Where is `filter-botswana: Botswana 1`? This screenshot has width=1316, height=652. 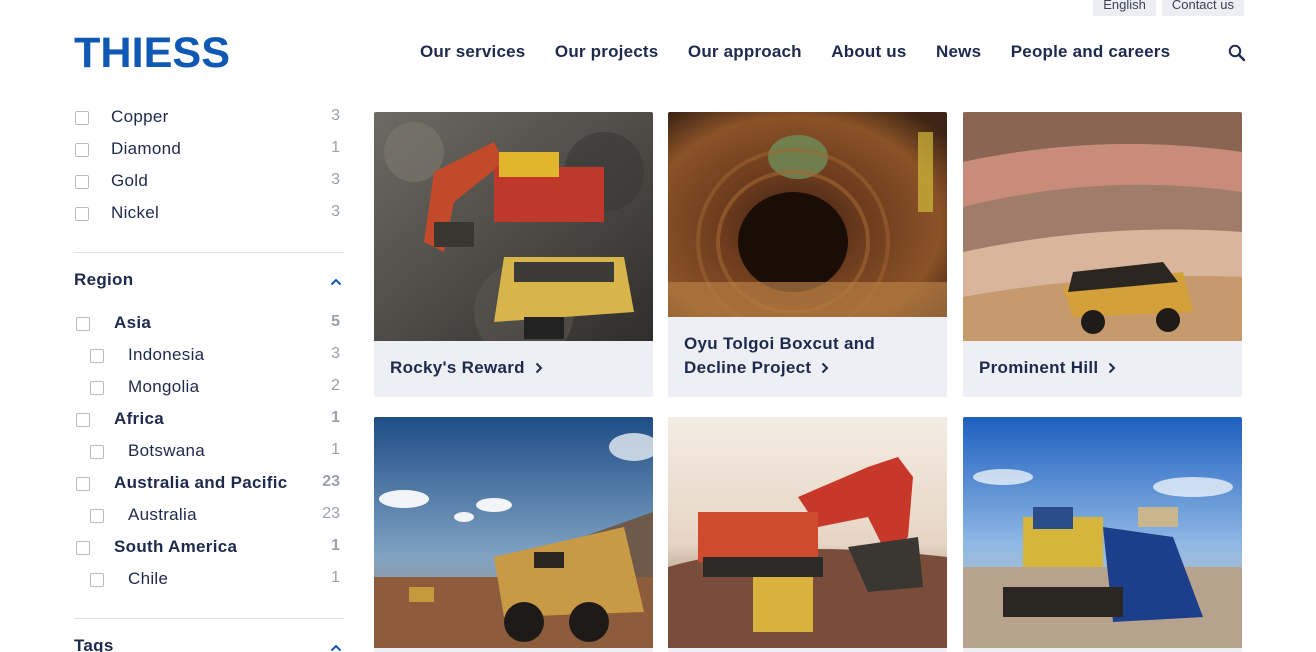
filter-botswana: Botswana 1 is located at coordinates (207, 451).